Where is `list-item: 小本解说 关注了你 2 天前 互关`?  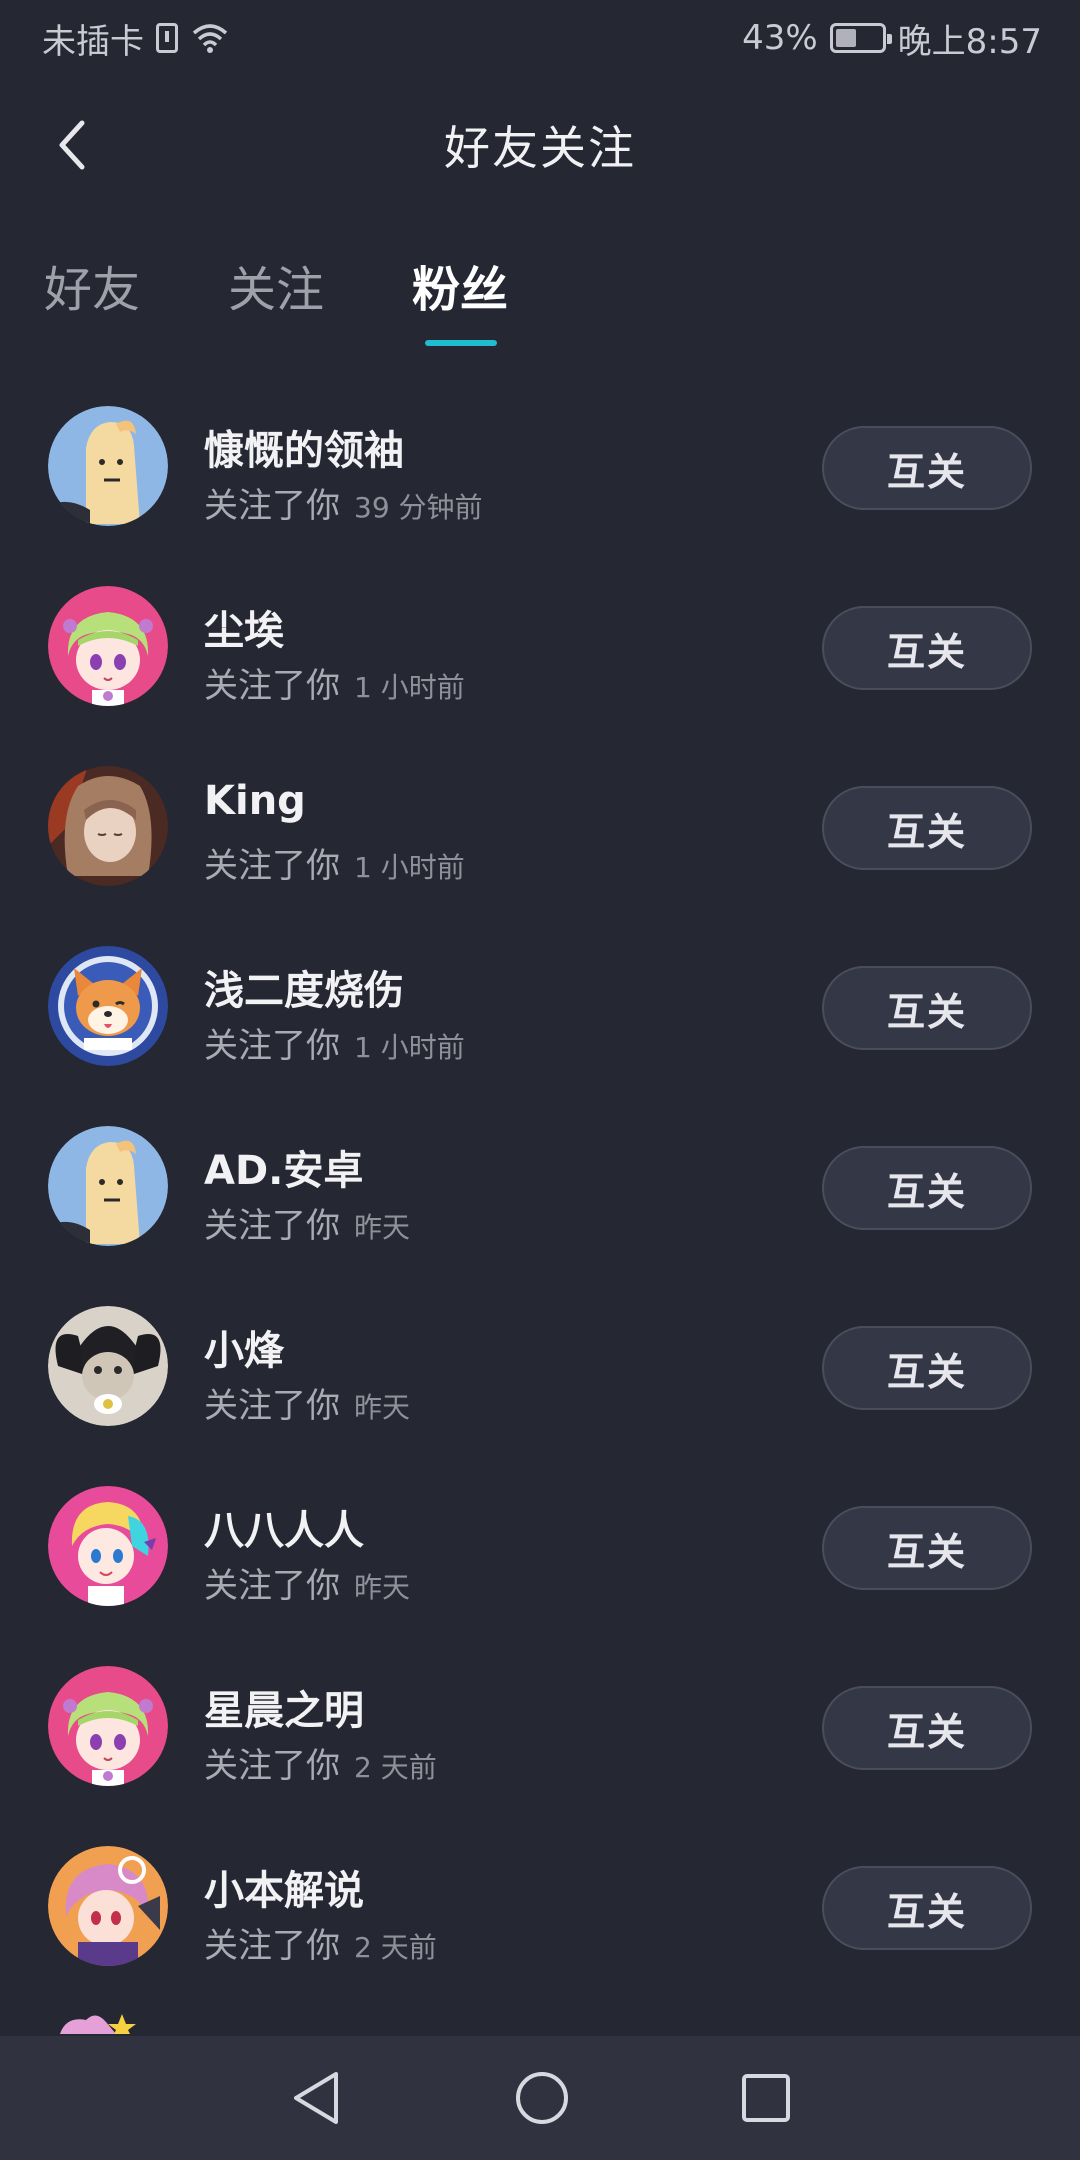 list-item: 小本解说 关注了你 2 天前 互关 is located at coordinates (540, 1920).